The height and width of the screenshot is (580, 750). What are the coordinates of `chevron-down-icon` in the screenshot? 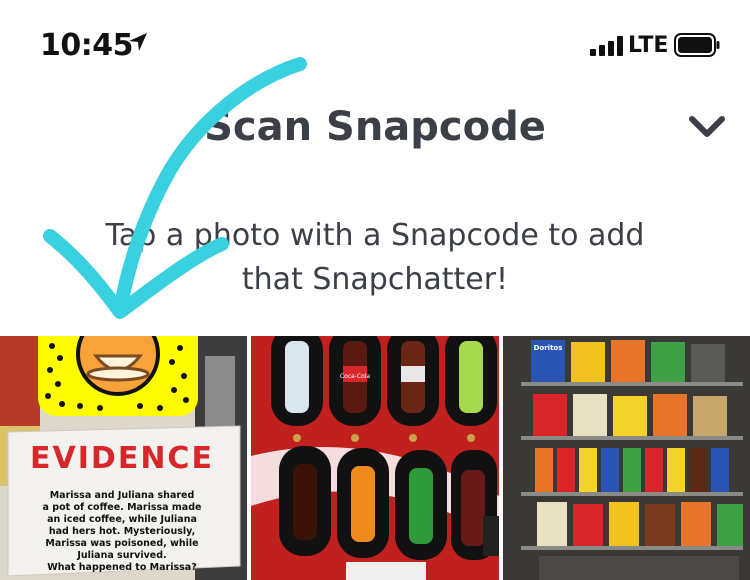 It's located at (707, 127).